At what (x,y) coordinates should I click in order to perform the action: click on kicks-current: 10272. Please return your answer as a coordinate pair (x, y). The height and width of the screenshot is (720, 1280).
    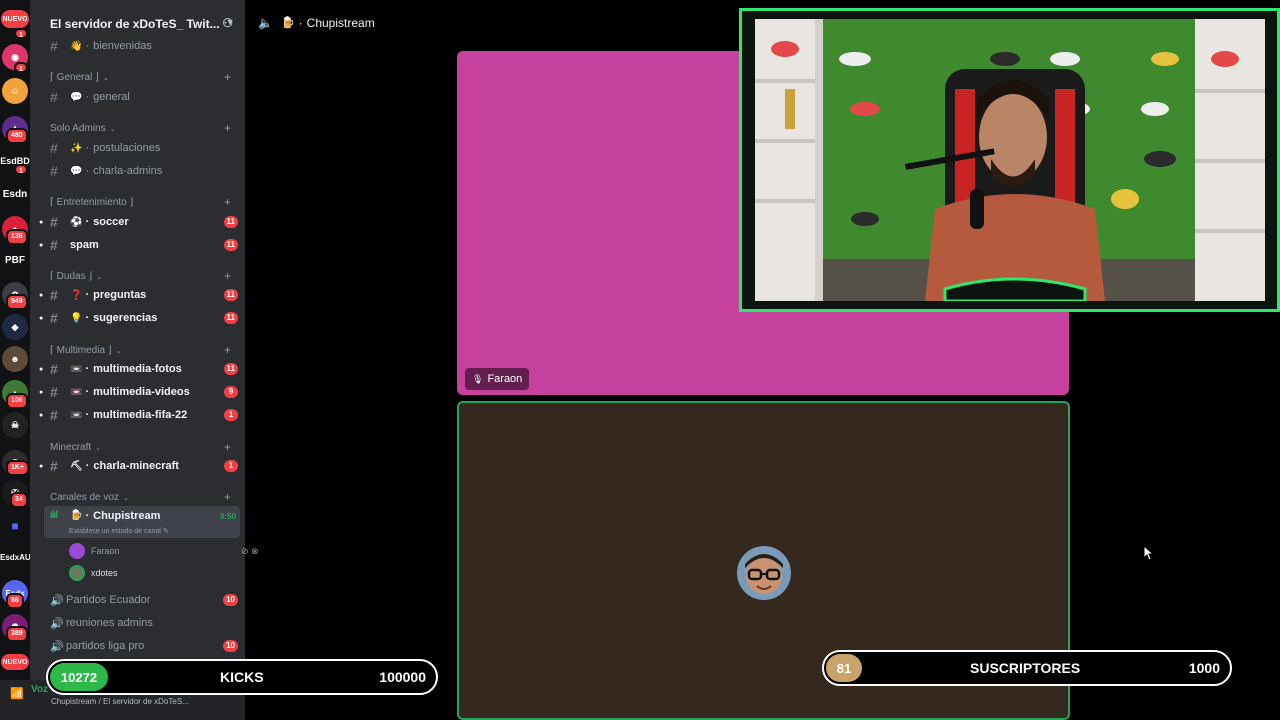
    Looking at the image, I should click on (79, 677).